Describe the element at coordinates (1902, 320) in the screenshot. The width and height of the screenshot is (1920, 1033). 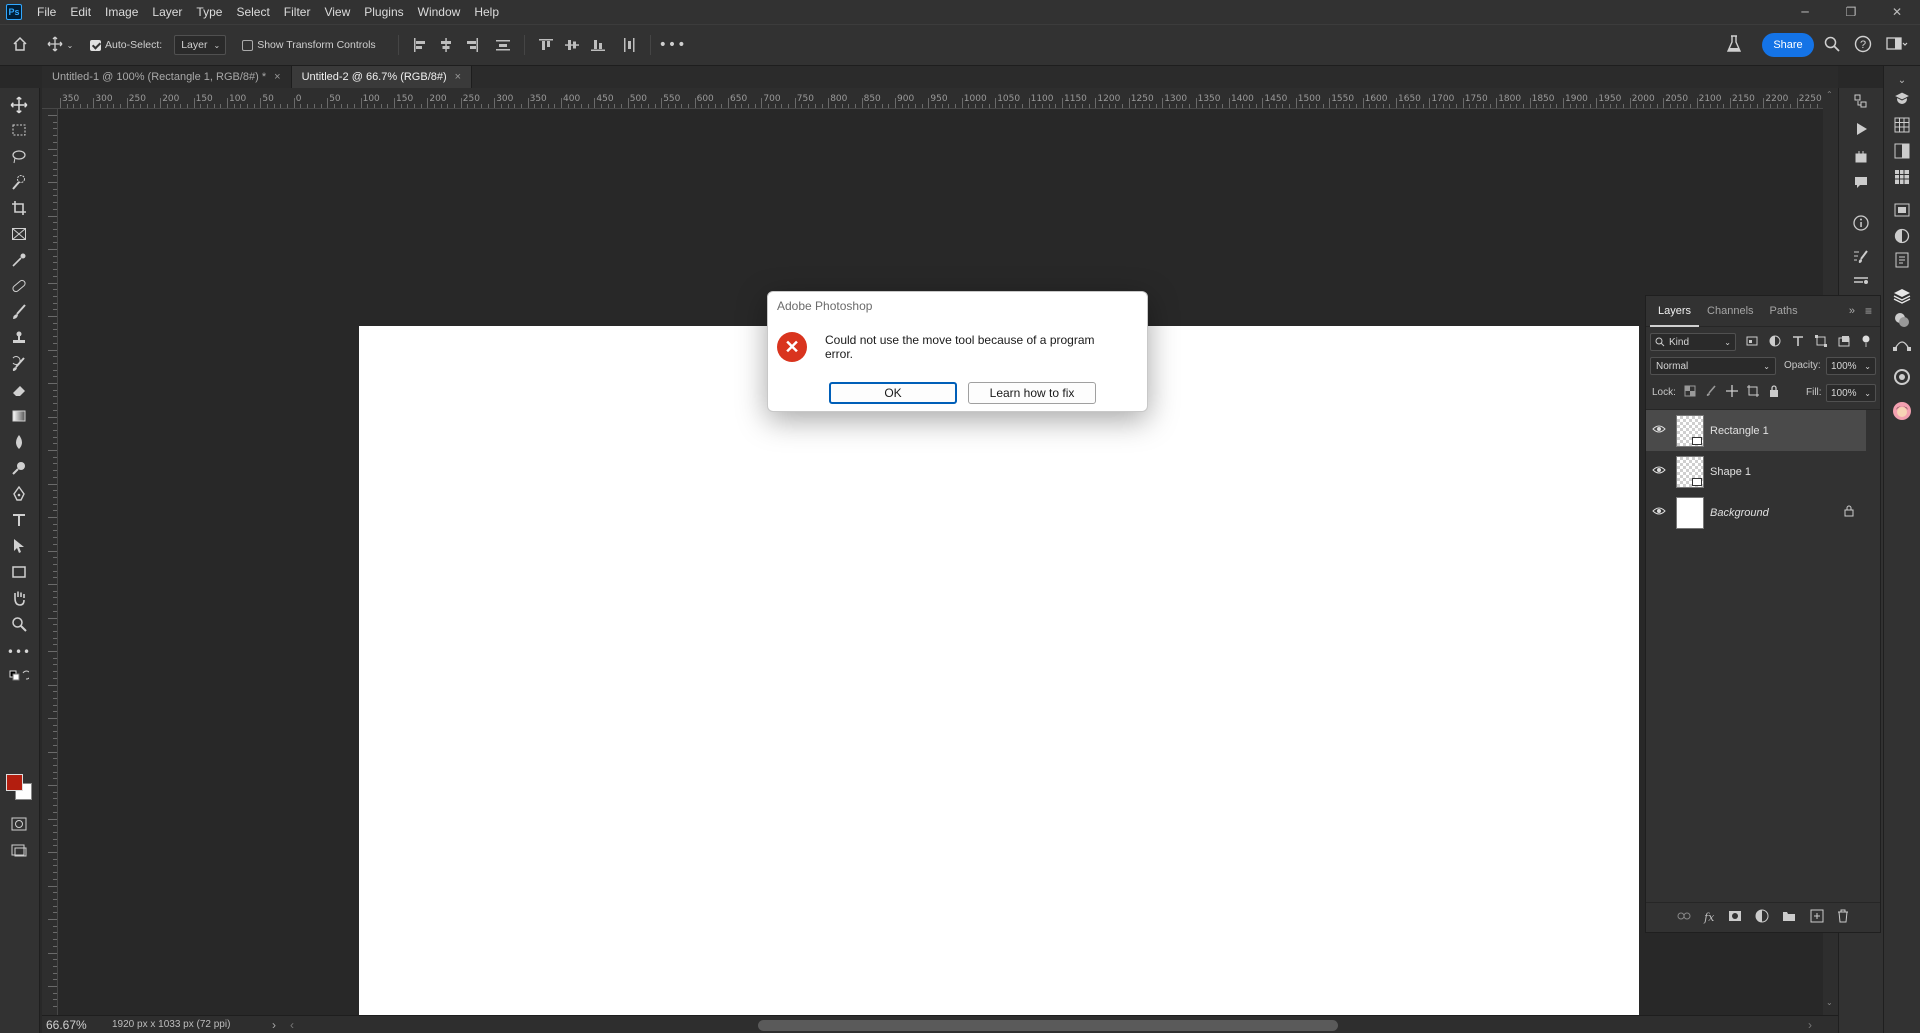
I see `channels-panel-button` at that location.